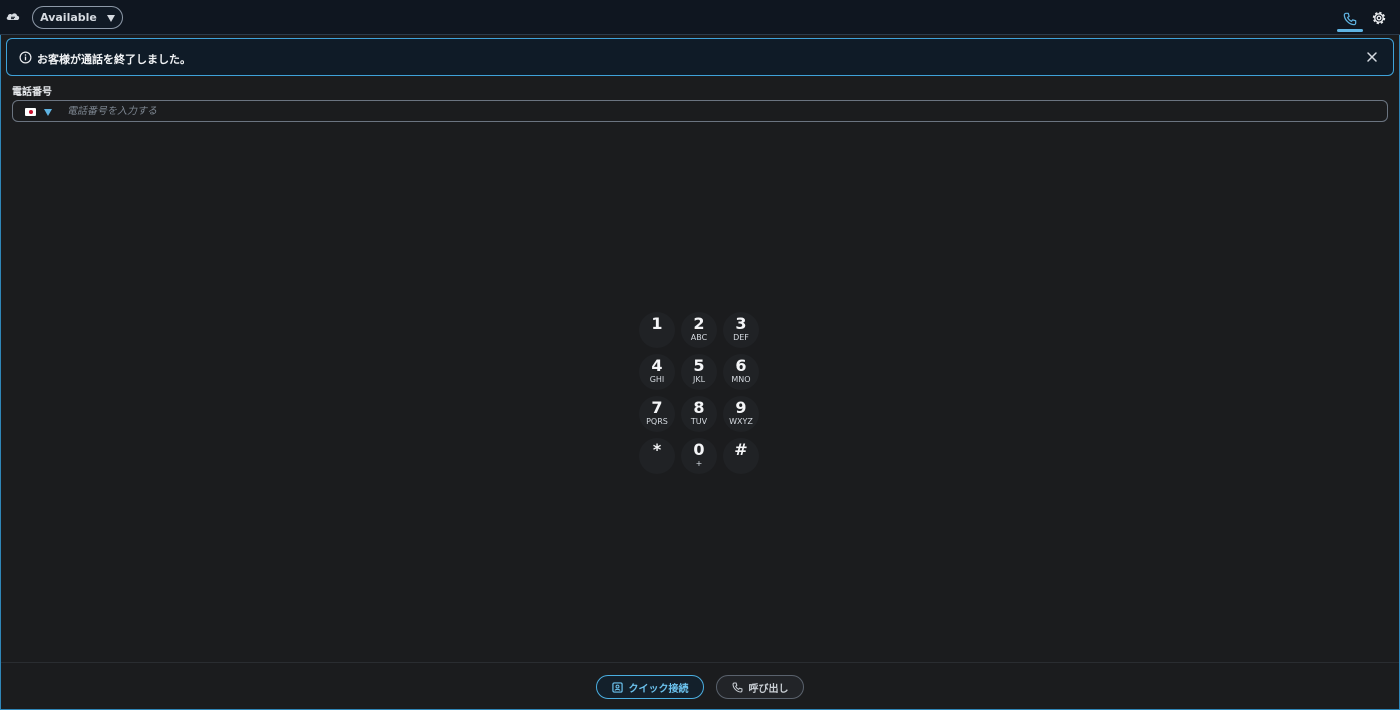 The width and height of the screenshot is (1400, 710). Describe the element at coordinates (657, 449) in the screenshot. I see `key-digit: *` at that location.